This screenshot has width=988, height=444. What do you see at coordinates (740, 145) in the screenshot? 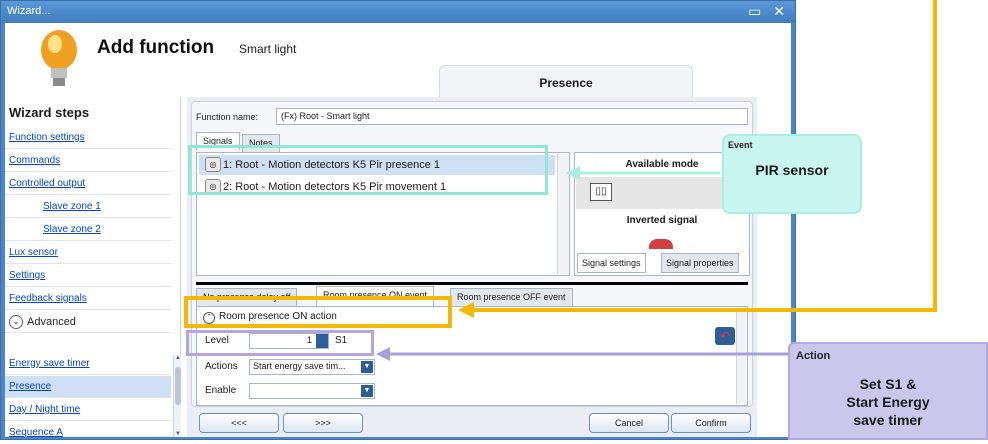
I see `event-callout-tag: Event` at bounding box center [740, 145].